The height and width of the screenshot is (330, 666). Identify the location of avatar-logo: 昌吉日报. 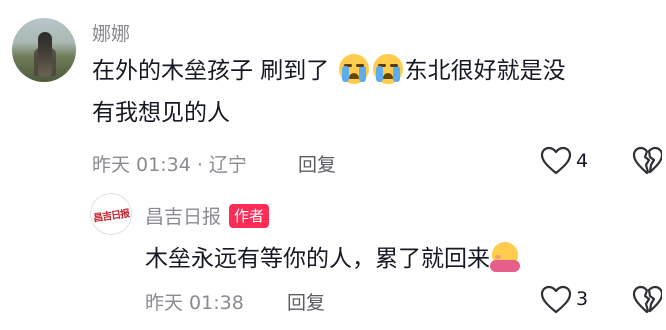
(111, 216).